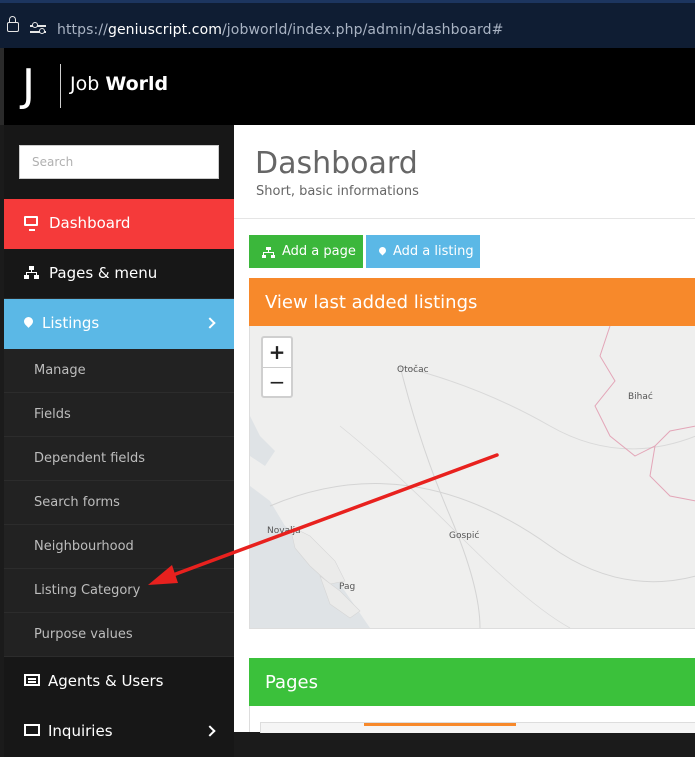 The height and width of the screenshot is (757, 695). Describe the element at coordinates (28, 86) in the screenshot. I see `logo-letter: J` at that location.